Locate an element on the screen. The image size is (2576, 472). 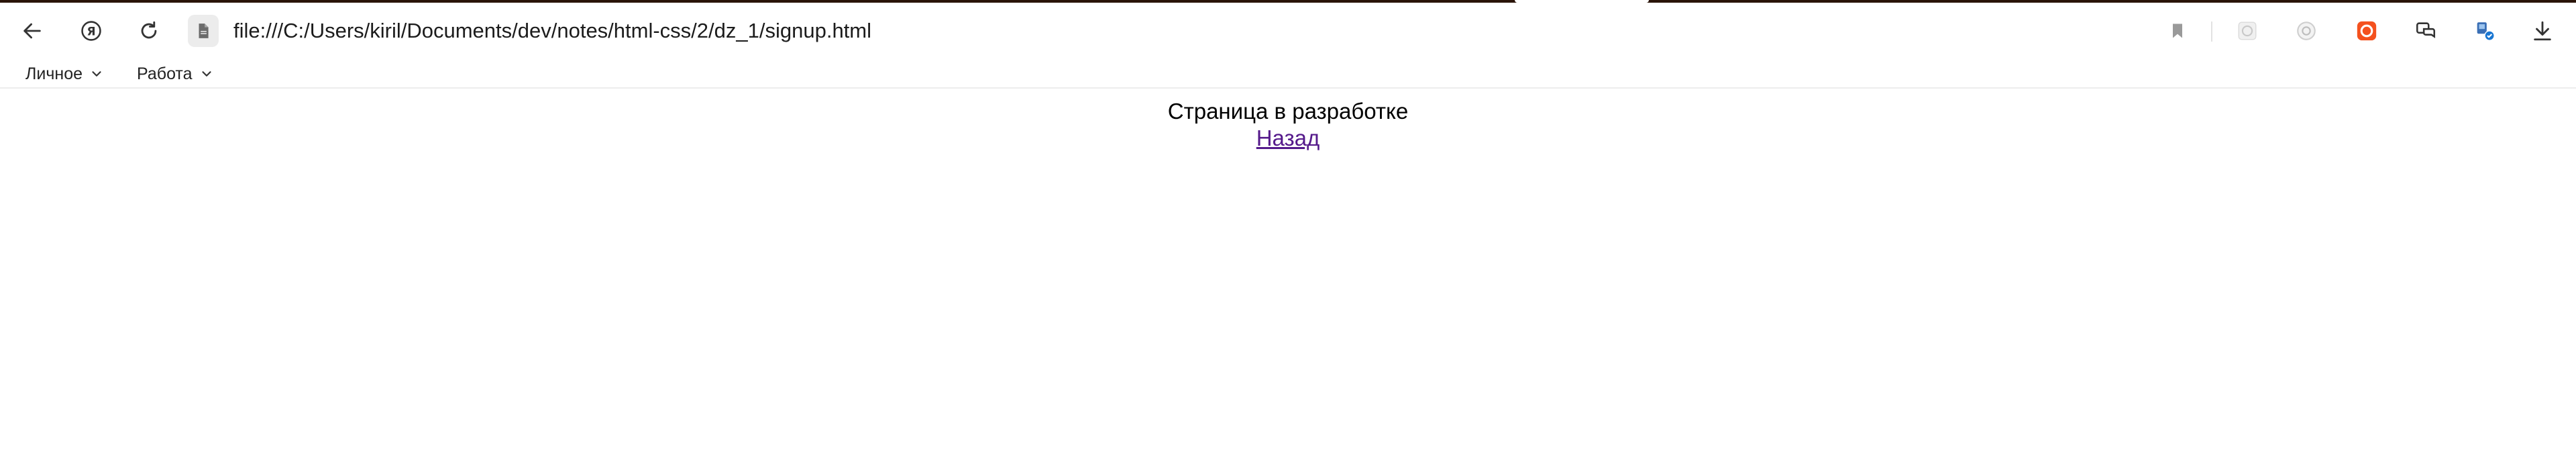
toolbar-divider is located at coordinates (2211, 31).